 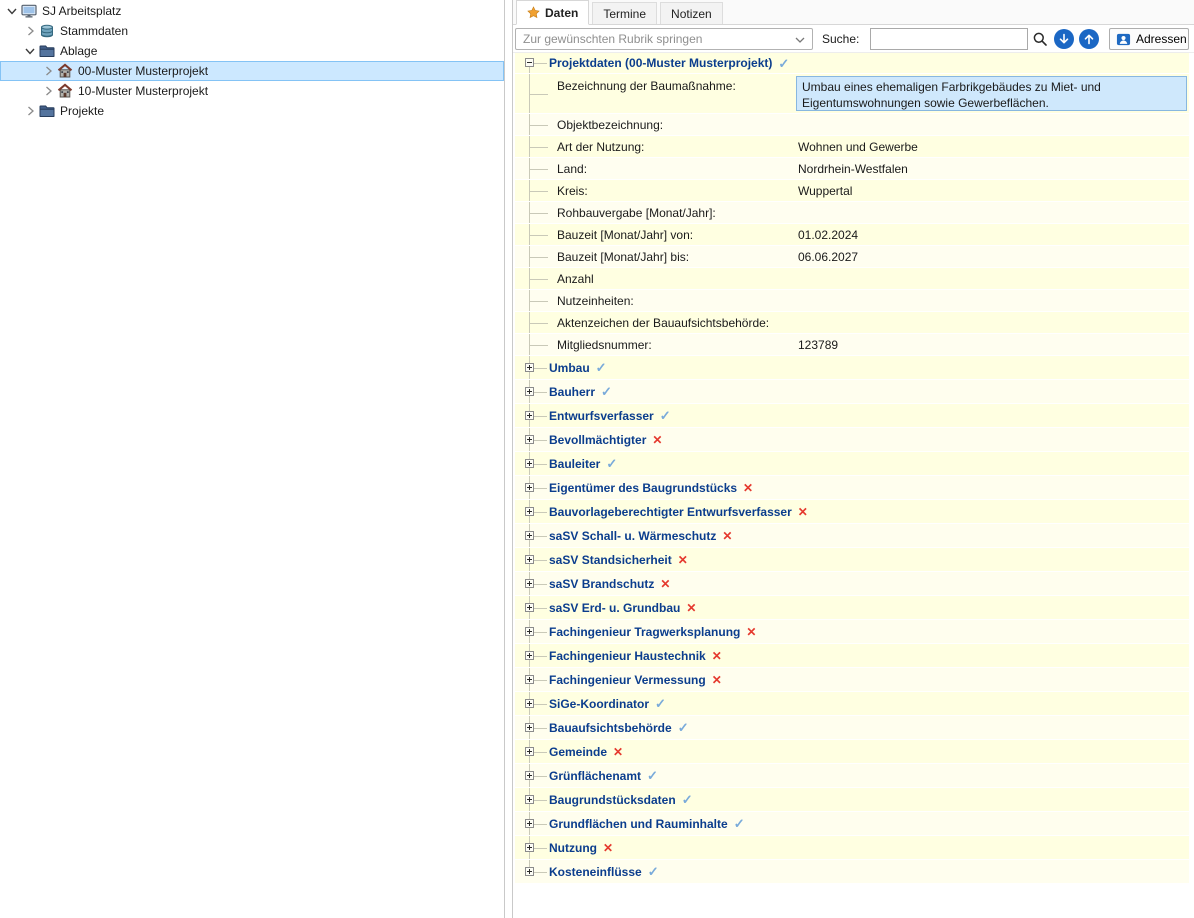 What do you see at coordinates (529, 62) in the screenshot?
I see `collapse-icon` at bounding box center [529, 62].